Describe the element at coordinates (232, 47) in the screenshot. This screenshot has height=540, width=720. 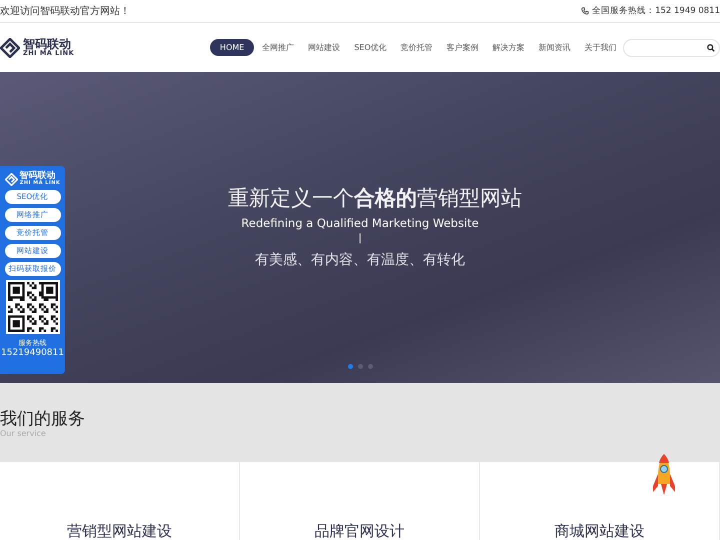
I see `nav-link: HOME` at that location.